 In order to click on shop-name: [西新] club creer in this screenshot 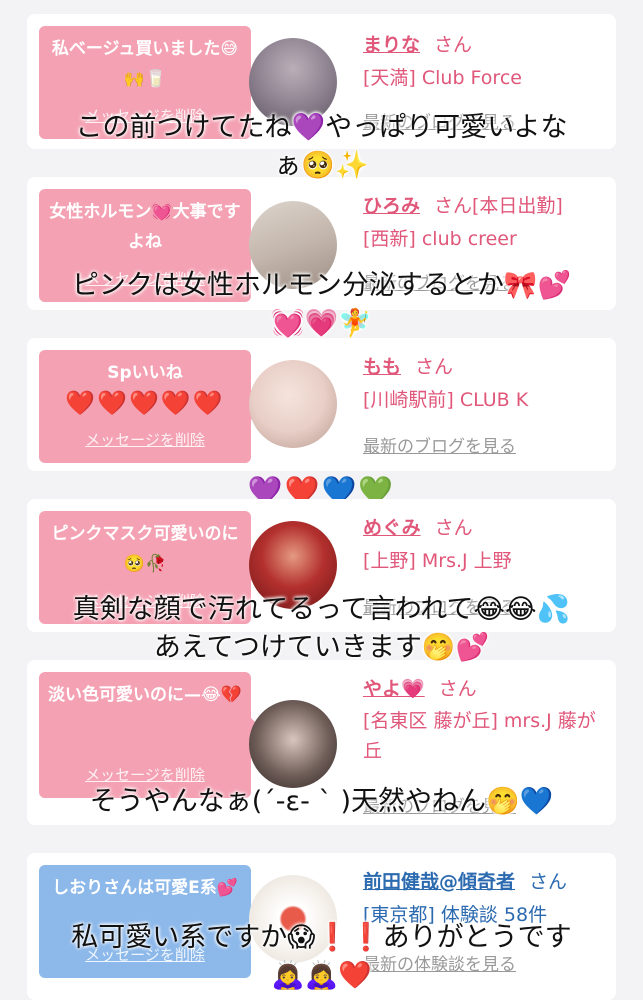, I will do `click(440, 239)`.